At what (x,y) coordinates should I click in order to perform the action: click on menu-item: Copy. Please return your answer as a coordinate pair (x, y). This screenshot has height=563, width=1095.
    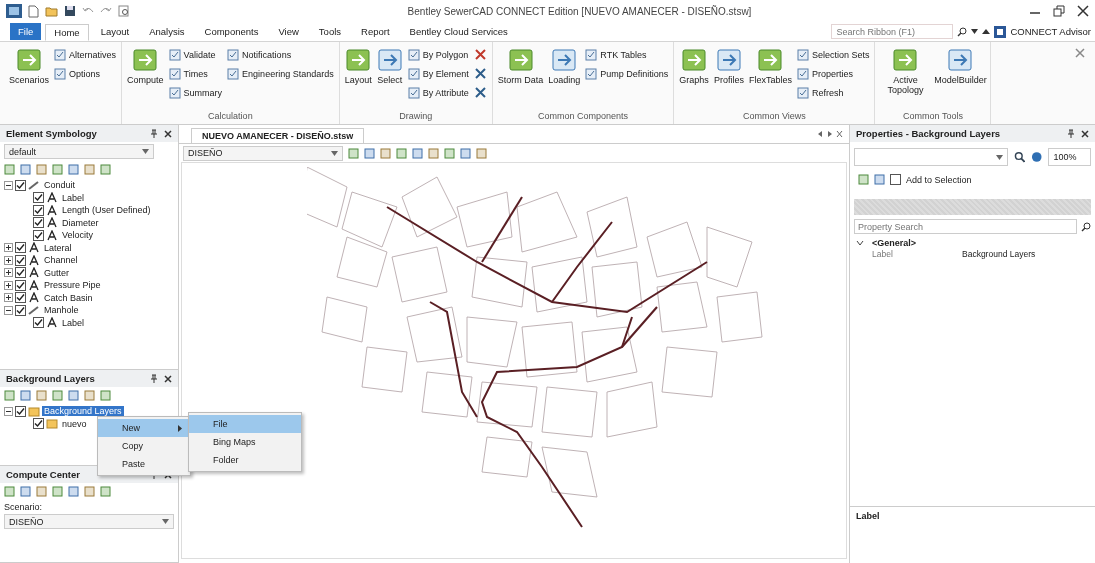
    Looking at the image, I should click on (144, 446).